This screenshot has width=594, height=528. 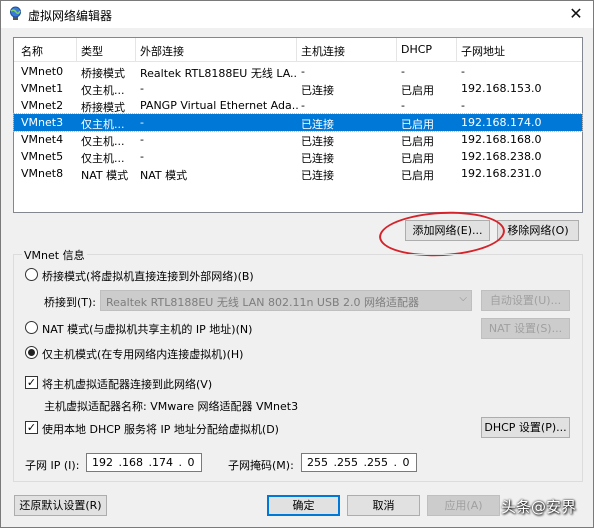 What do you see at coordinates (164, 175) in the screenshot?
I see `cell-external: NAT 模式` at bounding box center [164, 175].